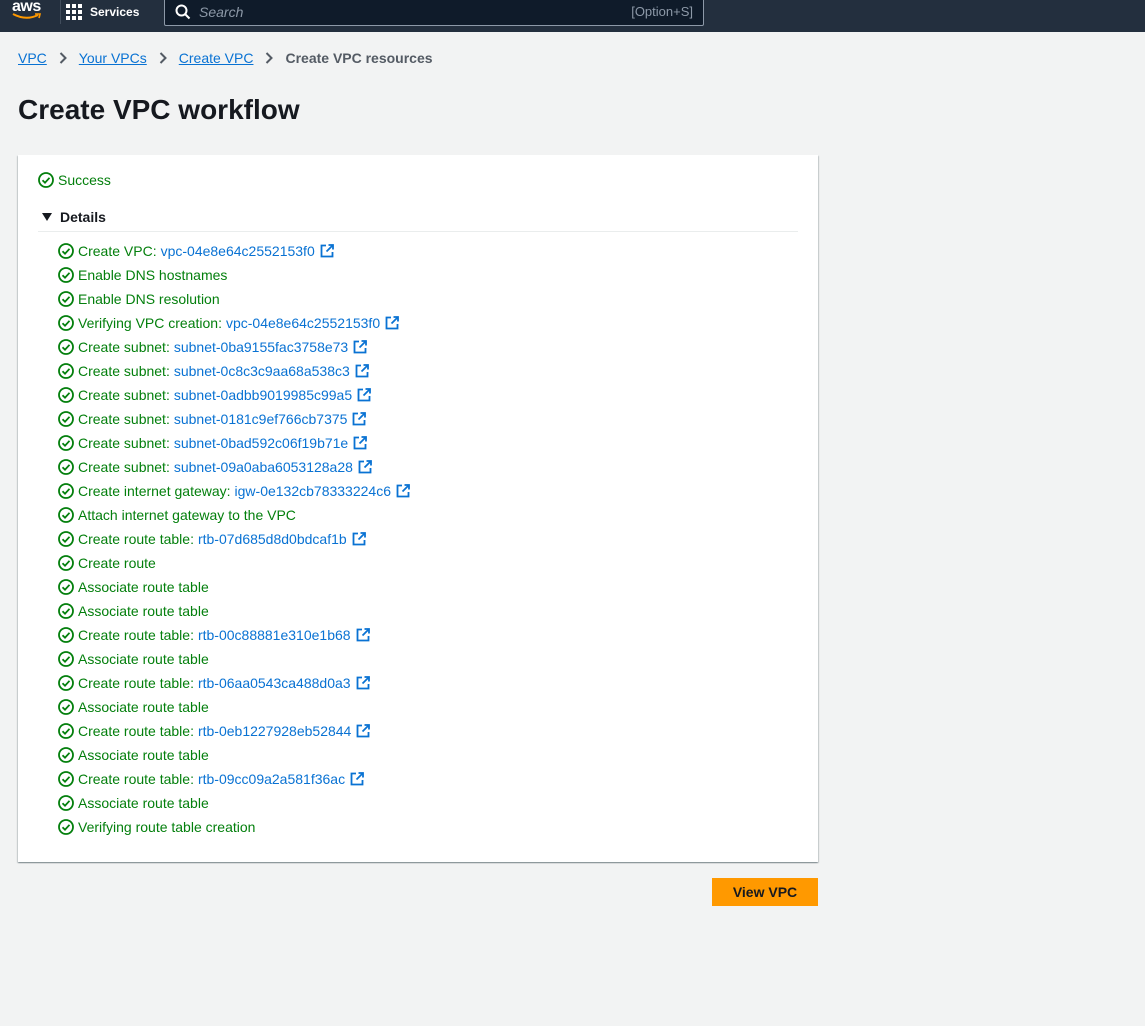  I want to click on workflow-step: Create subnet: subnet-0c8c3c9aa68a538c3, so click(234, 371).